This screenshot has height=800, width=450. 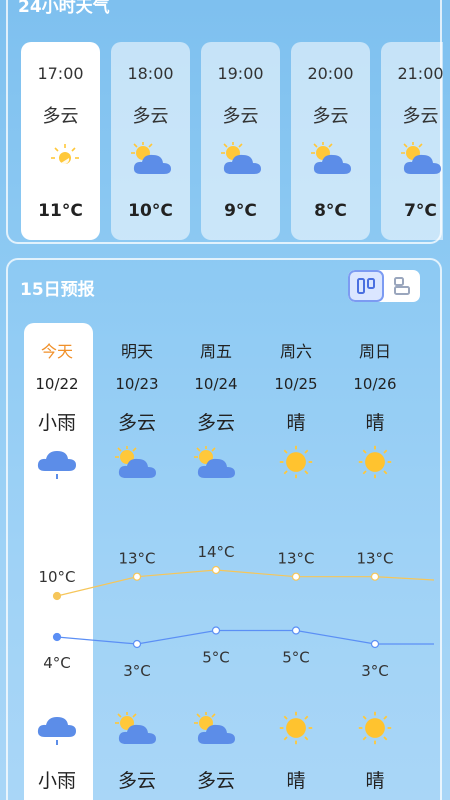 I want to click on hour-temp: 9°C, so click(x=240, y=211).